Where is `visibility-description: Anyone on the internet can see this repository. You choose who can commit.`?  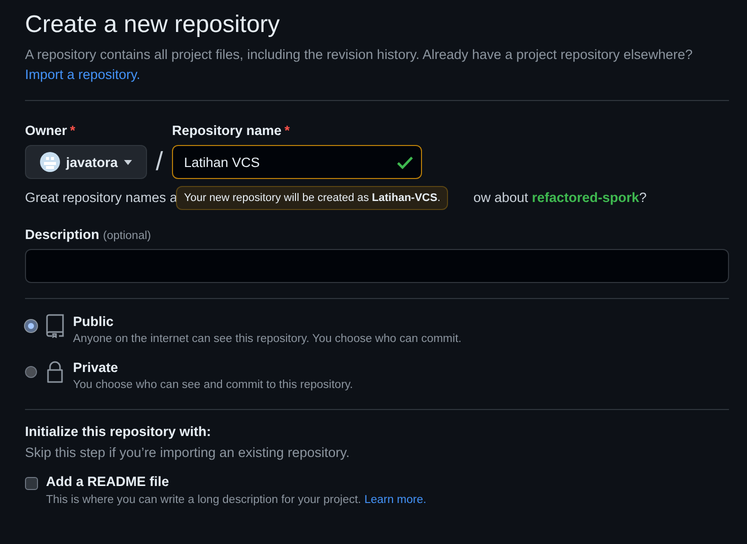 visibility-description: Anyone on the internet can see this repository. You choose who can commit. is located at coordinates (267, 339).